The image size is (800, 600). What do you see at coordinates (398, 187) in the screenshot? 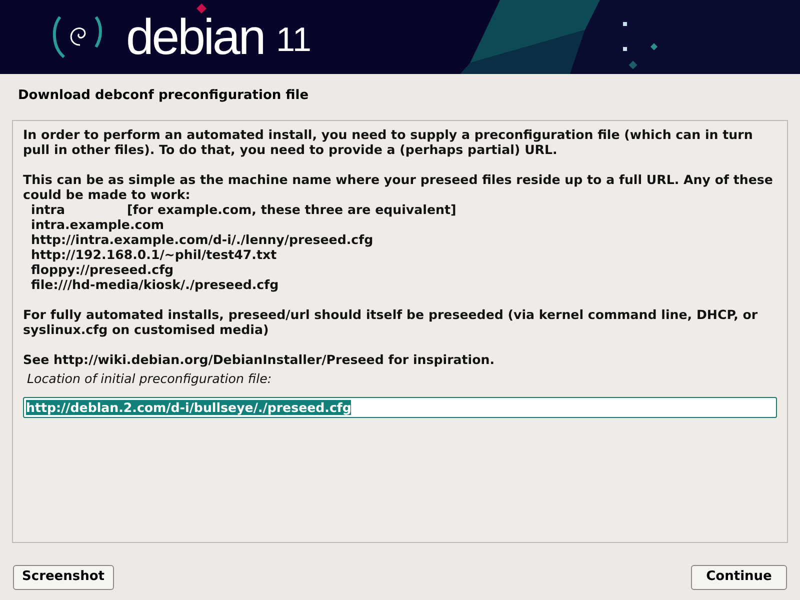
I see `paragraph: This can be as simple as the machine name where your preseed files reside up to a full URL. Any of these could be made to work:` at bounding box center [398, 187].